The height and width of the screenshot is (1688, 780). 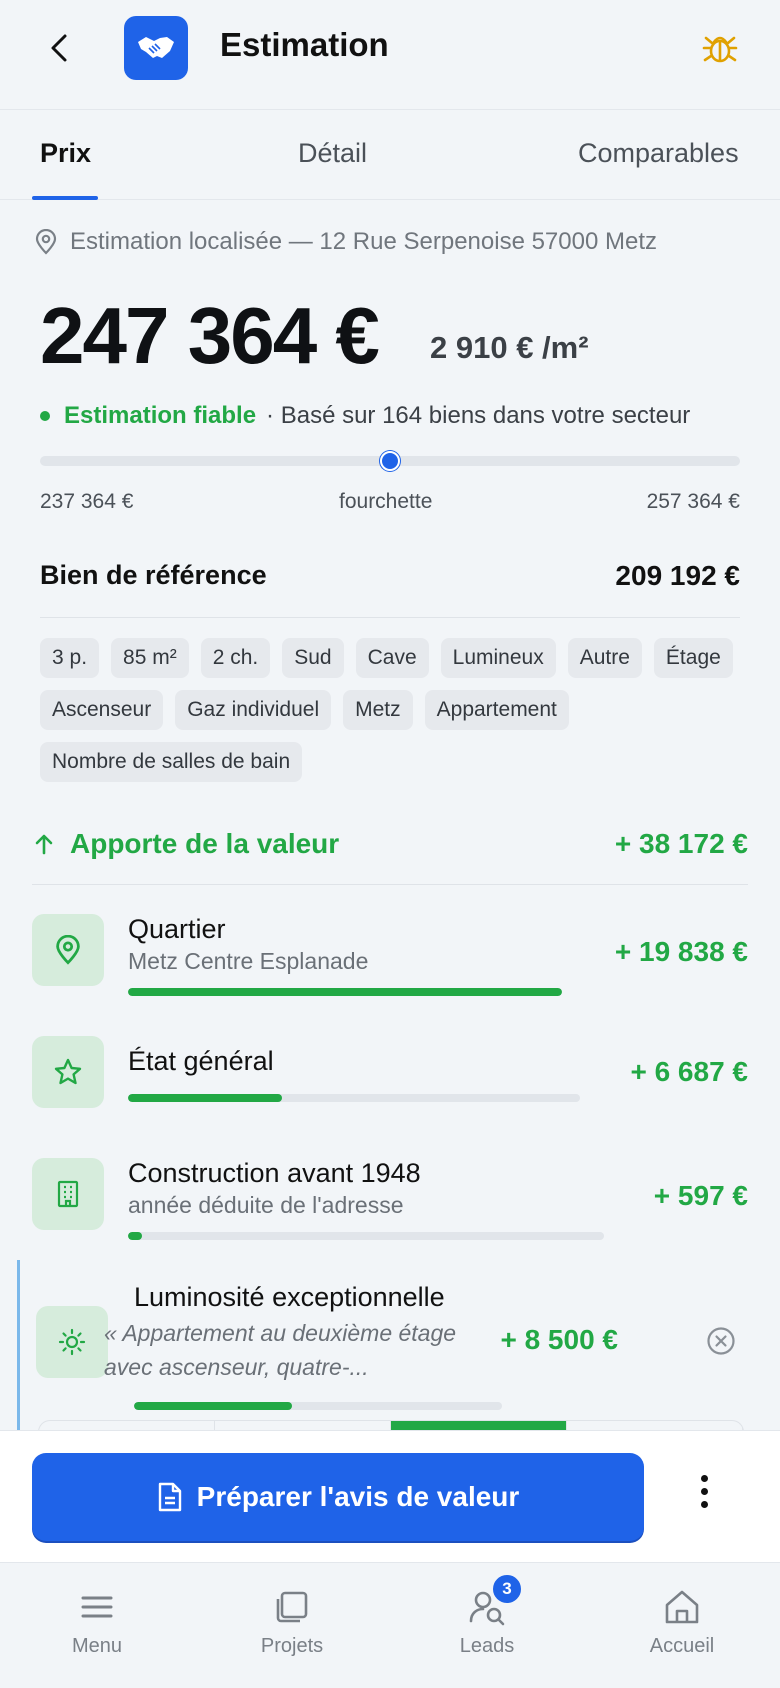 I want to click on value-section-total: + 38 172 €, so click(x=681, y=843).